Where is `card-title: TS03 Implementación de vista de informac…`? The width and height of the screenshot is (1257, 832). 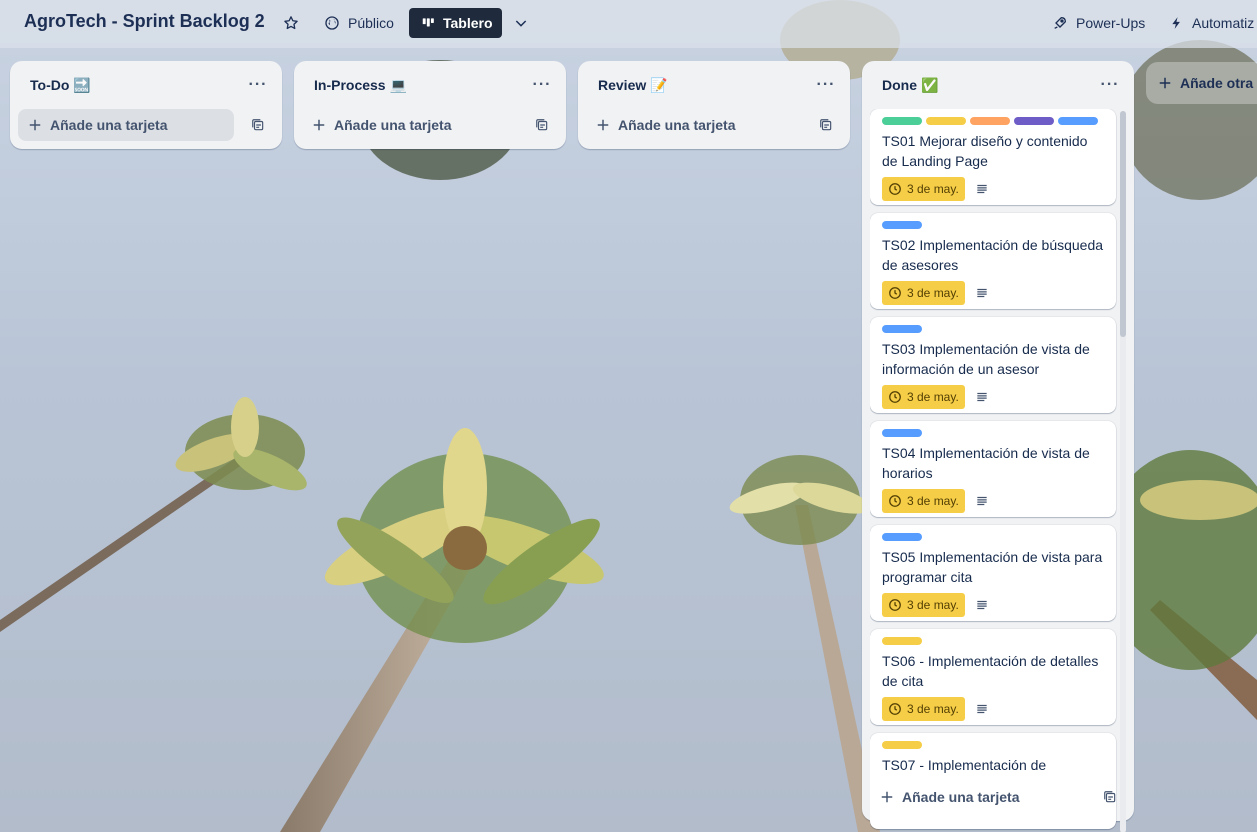
card-title: TS03 Implementación de vista de informac… is located at coordinates (986, 359).